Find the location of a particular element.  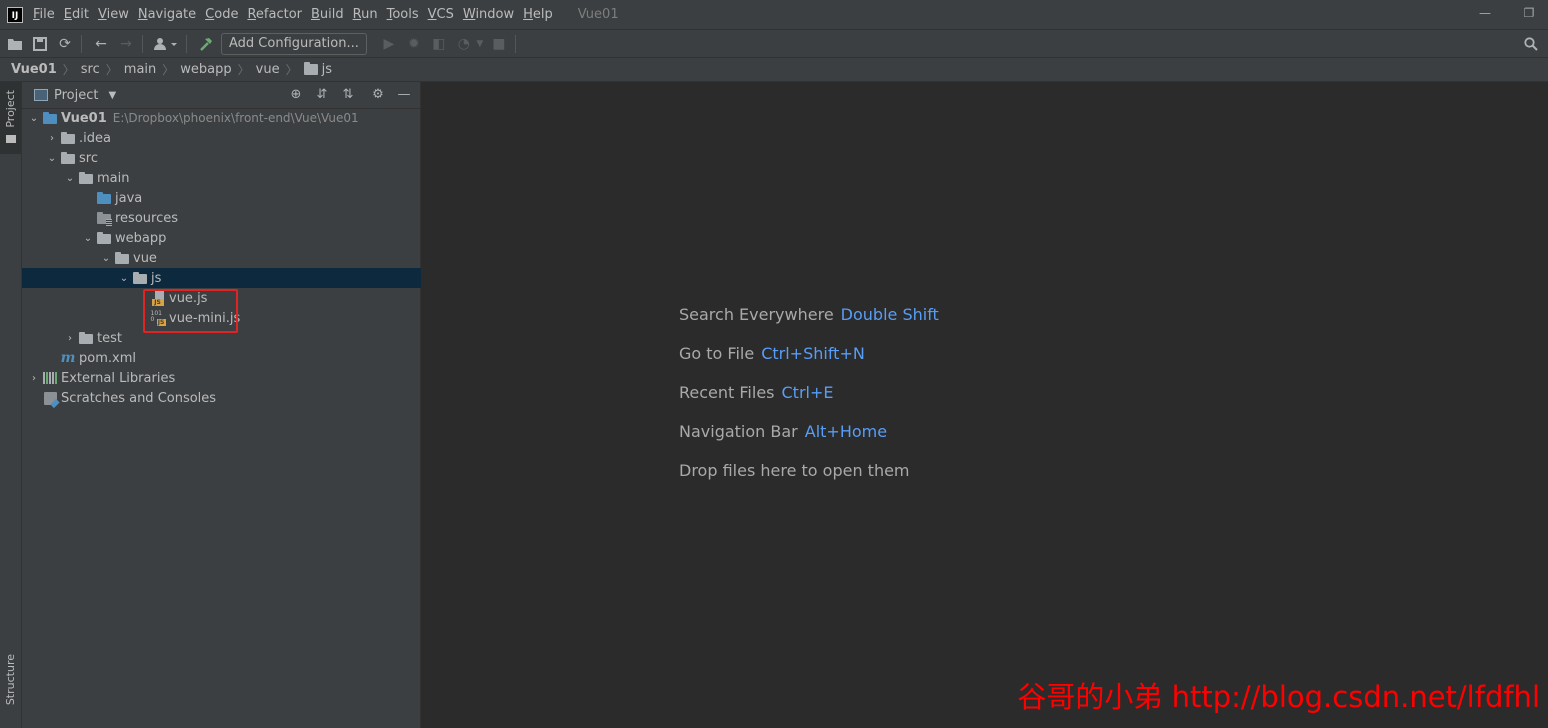

debug-icon: ✹ is located at coordinates (414, 44).